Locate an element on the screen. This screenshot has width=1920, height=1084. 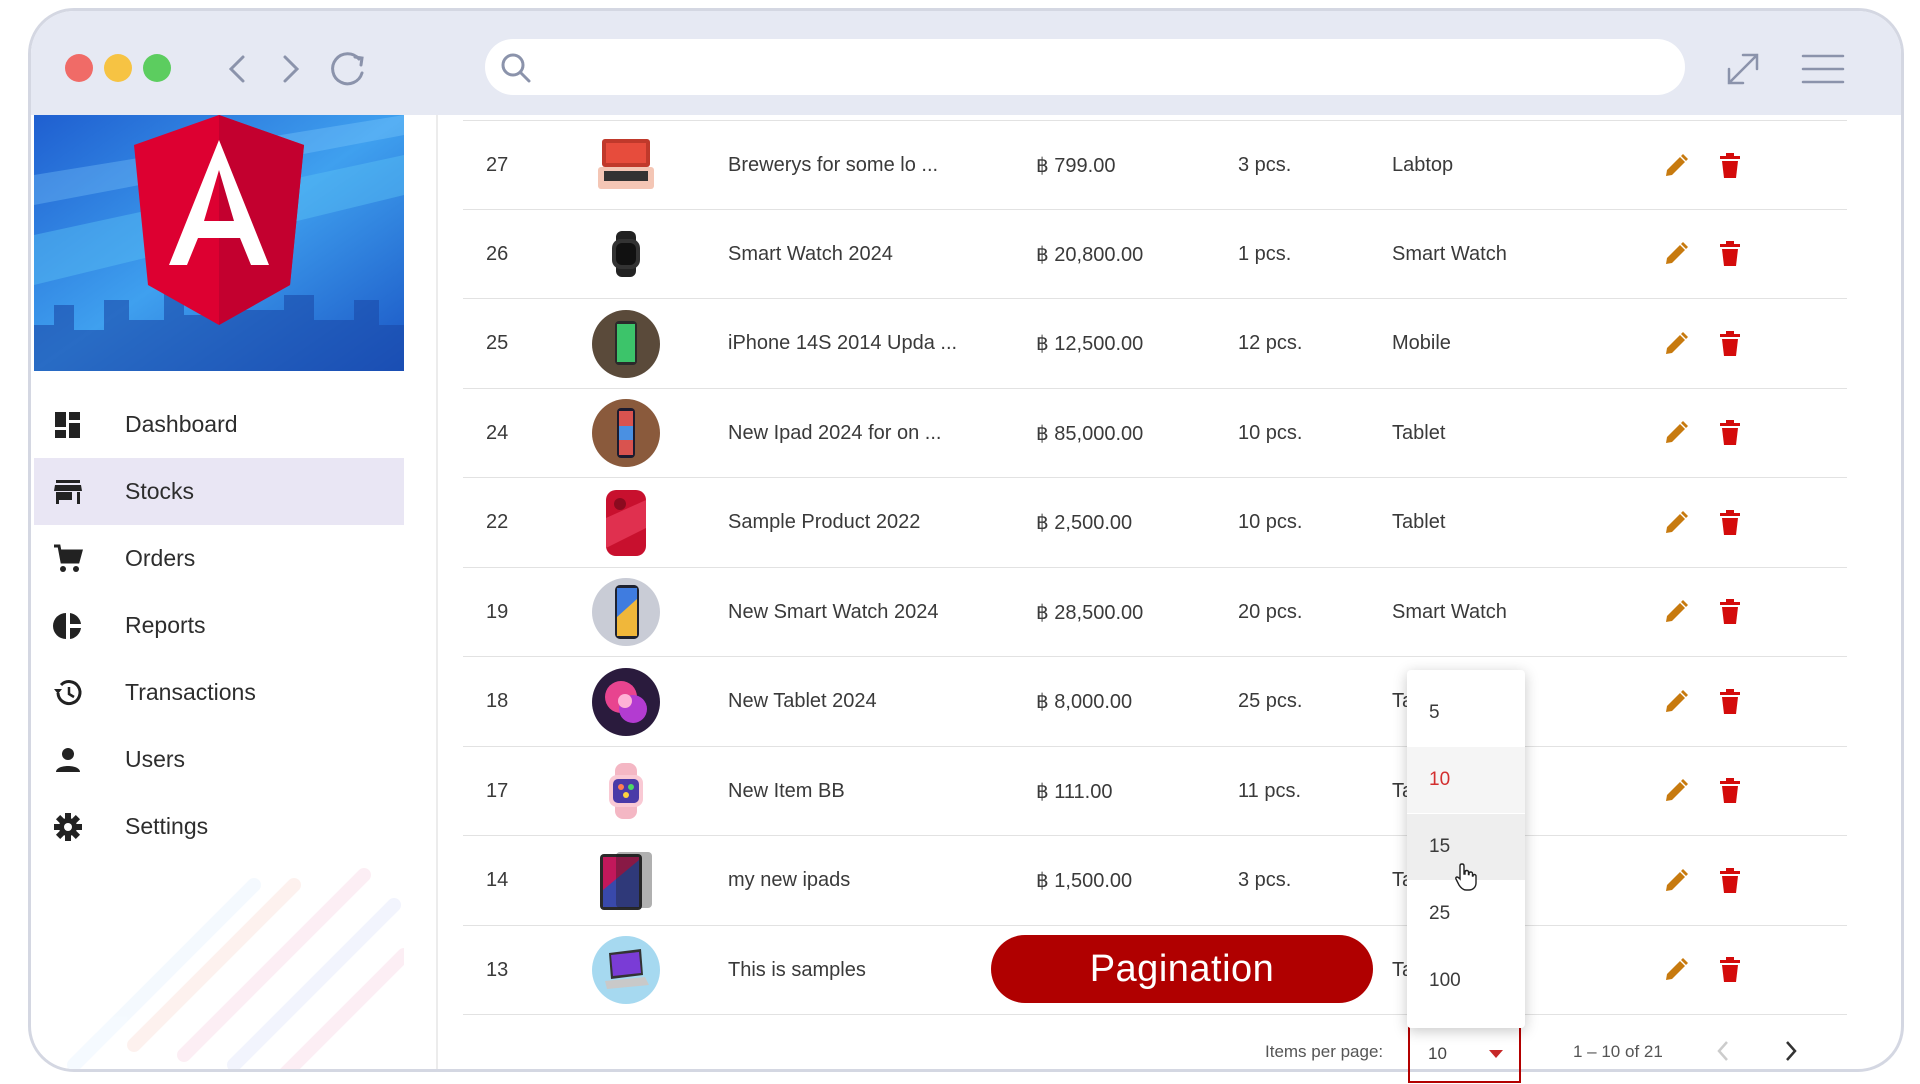
page-size-option: 100 is located at coordinates (1466, 981).